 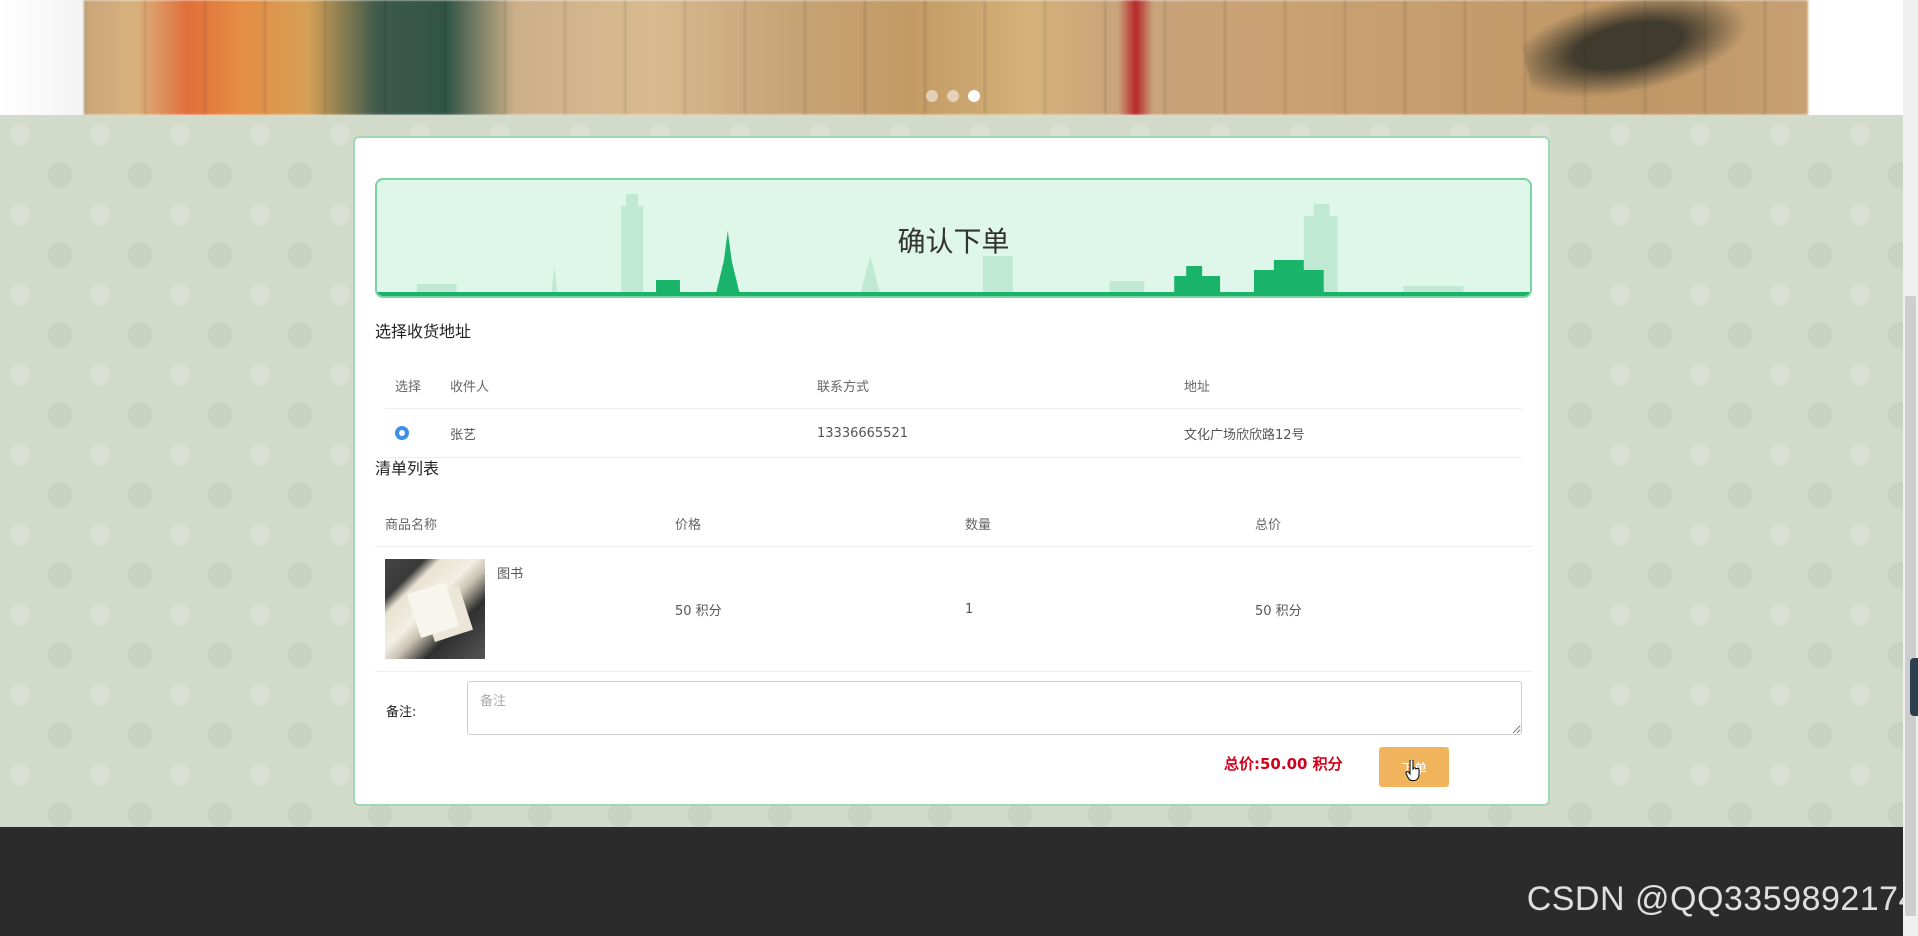 What do you see at coordinates (42, 57) in the screenshot?
I see `banner-edge` at bounding box center [42, 57].